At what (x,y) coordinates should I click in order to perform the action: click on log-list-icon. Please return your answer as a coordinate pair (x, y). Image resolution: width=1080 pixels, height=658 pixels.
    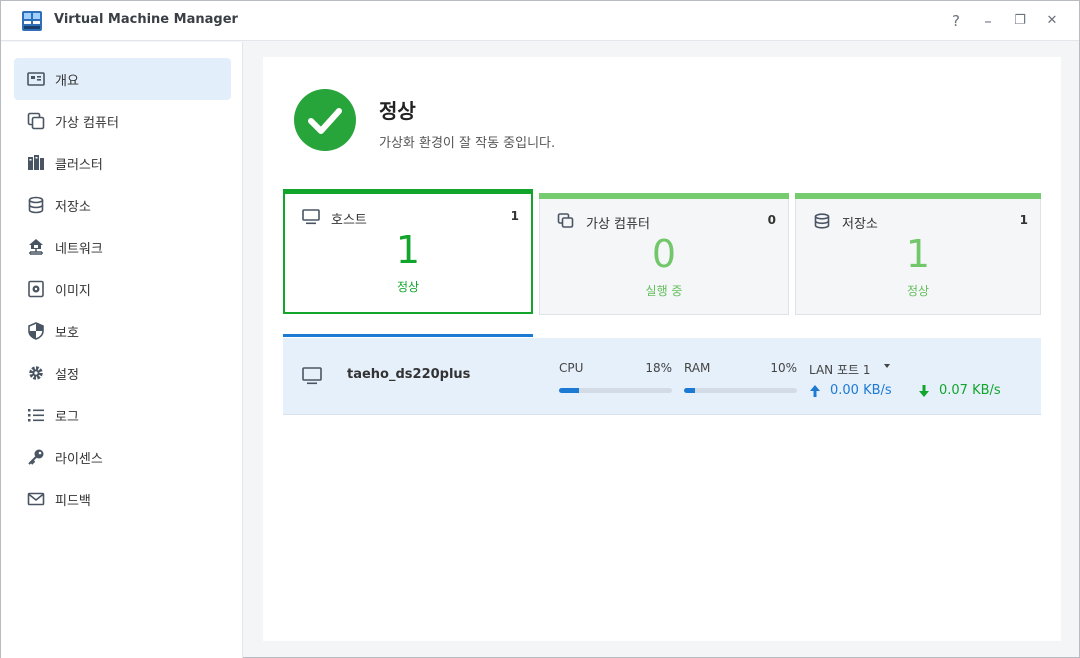
    Looking at the image, I should click on (36, 415).